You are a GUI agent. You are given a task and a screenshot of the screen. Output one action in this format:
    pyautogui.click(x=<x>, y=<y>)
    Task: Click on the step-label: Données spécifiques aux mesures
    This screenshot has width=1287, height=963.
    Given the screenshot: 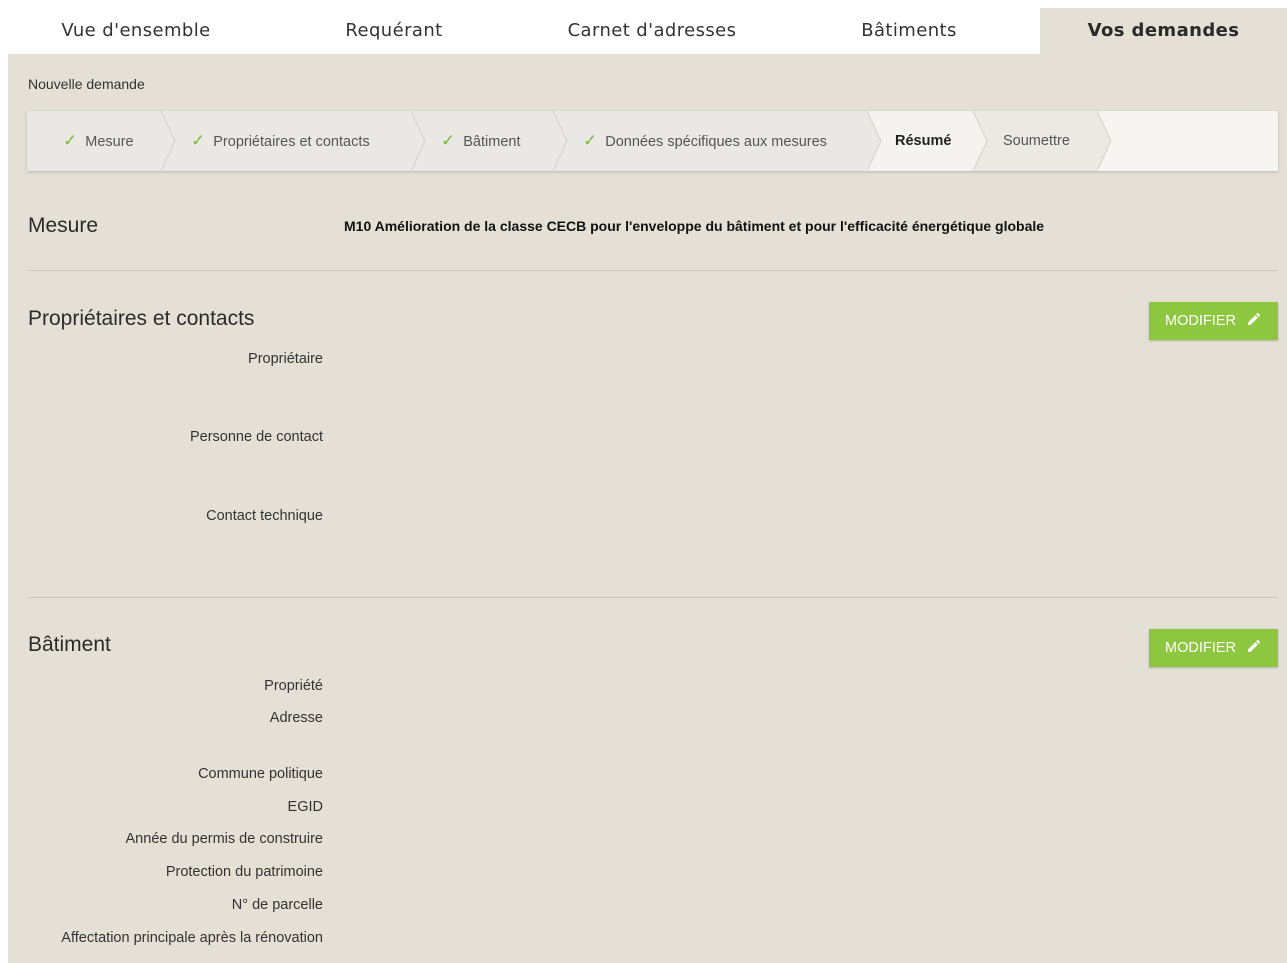 What is the action you would take?
    pyautogui.click(x=716, y=142)
    